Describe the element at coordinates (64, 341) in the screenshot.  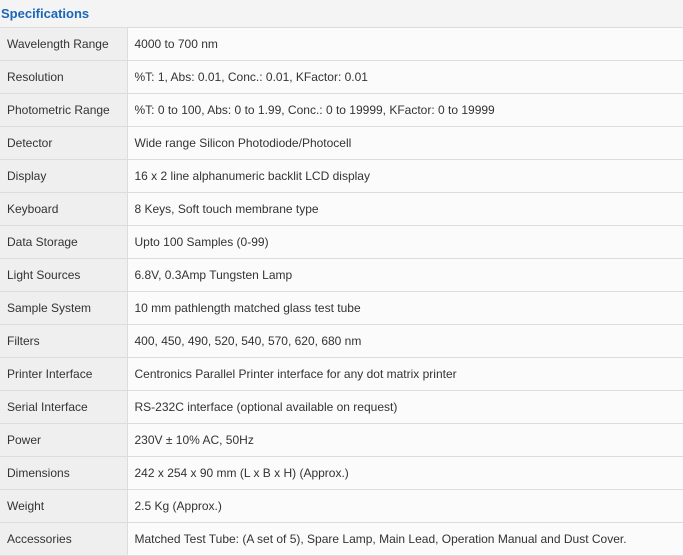
I see `row-label: Filters` at that location.